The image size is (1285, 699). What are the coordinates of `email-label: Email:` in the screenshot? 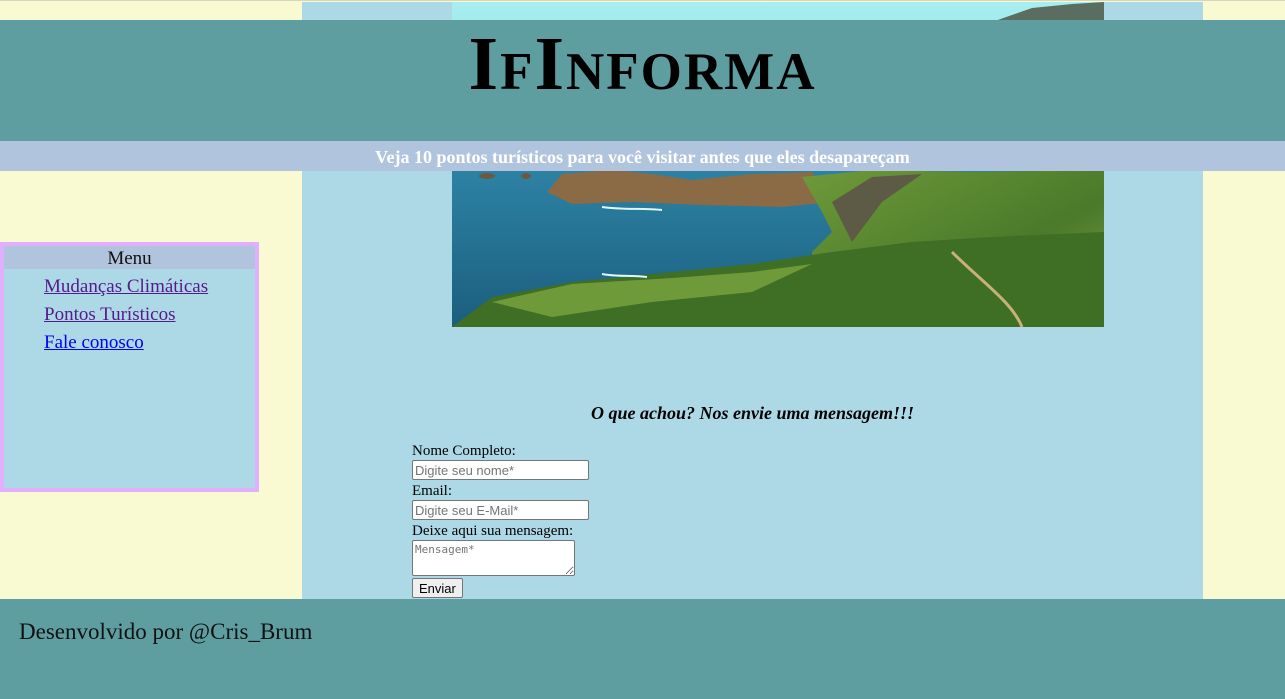 It's located at (432, 491).